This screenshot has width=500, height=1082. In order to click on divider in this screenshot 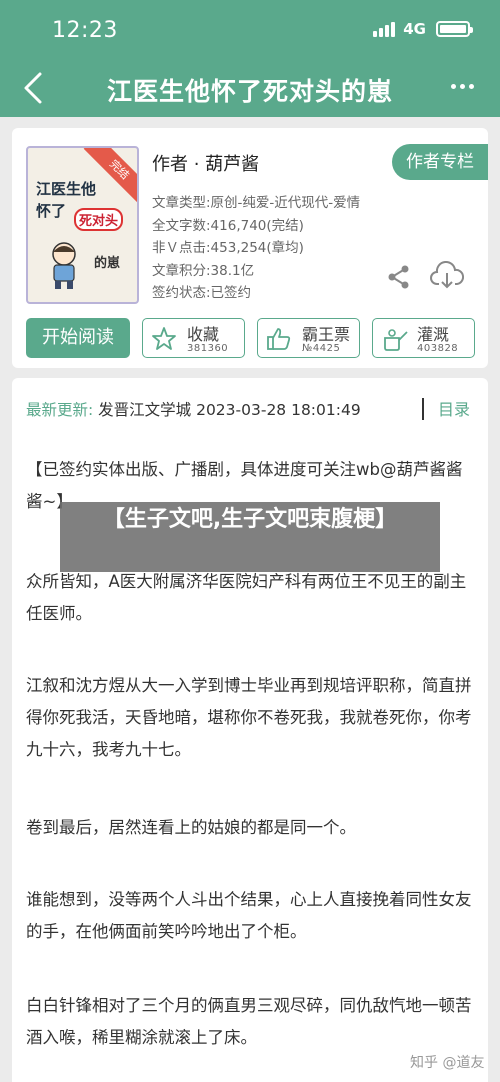, I will do `click(423, 409)`.